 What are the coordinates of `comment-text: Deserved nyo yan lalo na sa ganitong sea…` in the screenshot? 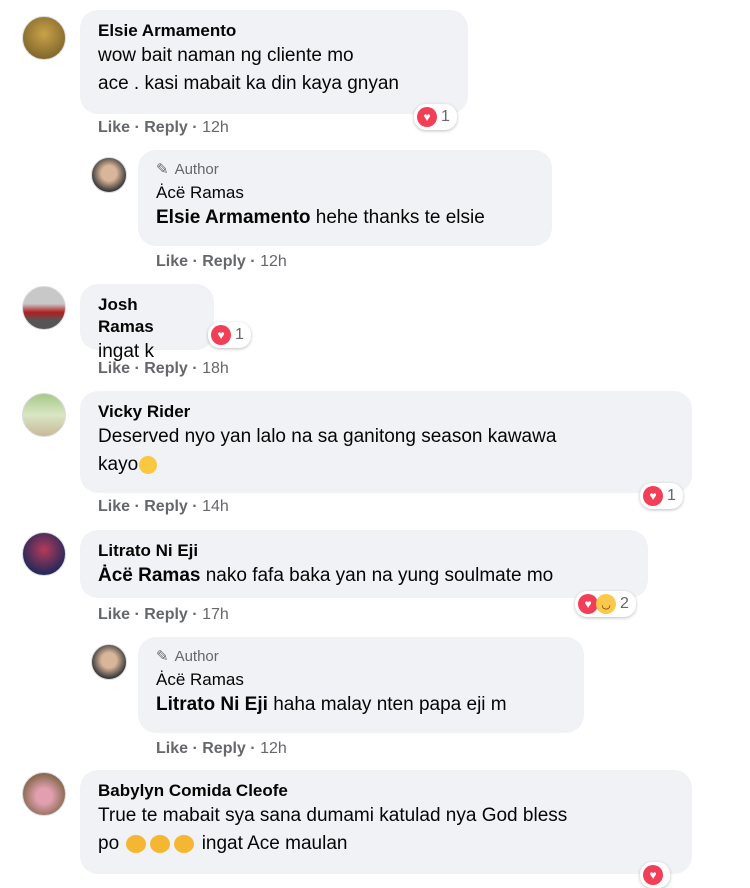 It's located at (386, 451).